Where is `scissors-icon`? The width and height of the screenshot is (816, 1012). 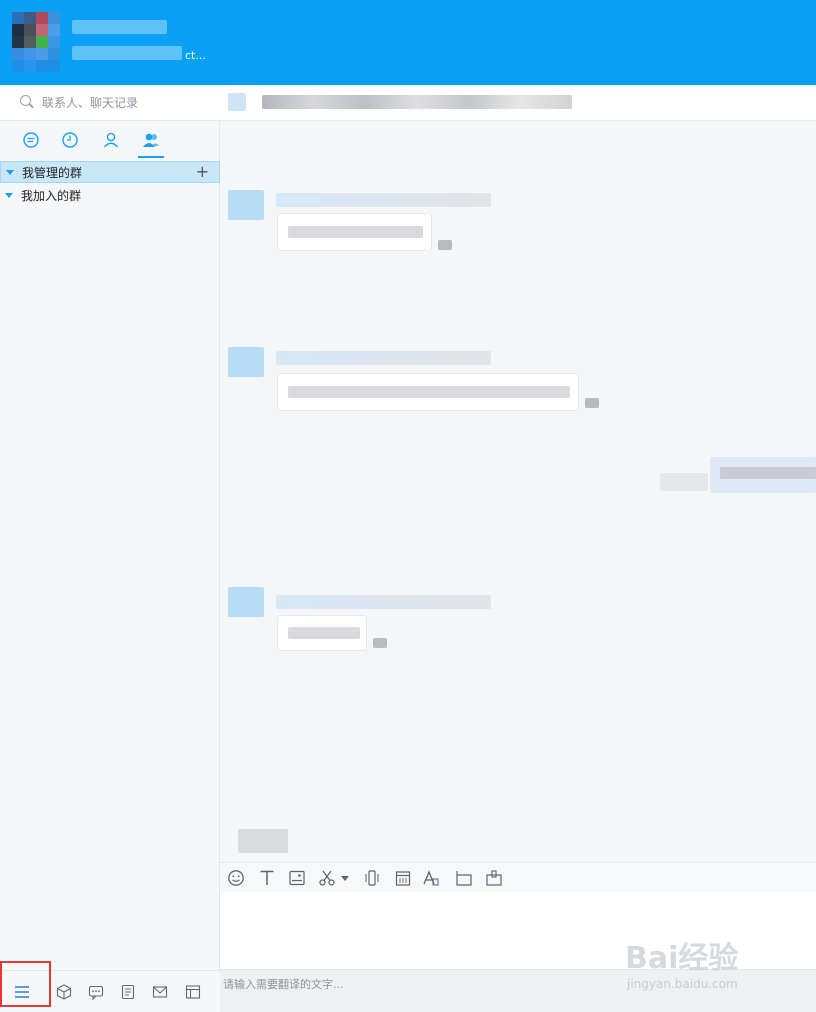
scissors-icon is located at coordinates (327, 878).